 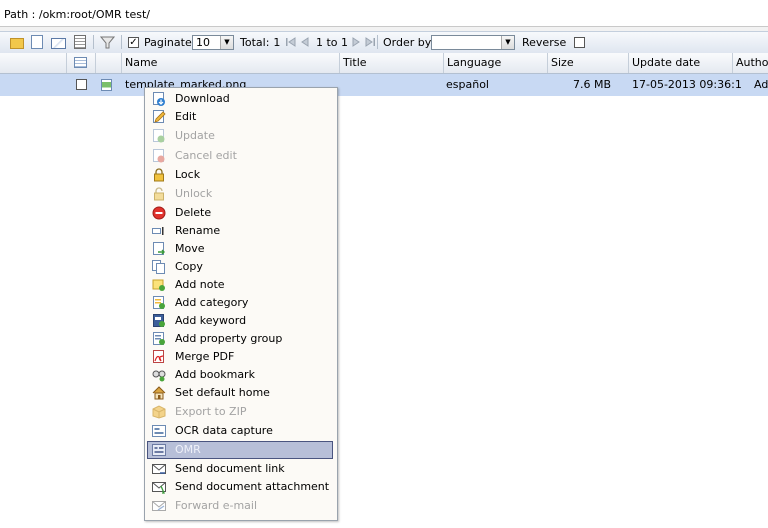 I want to click on menu-item-label: Export to ZIP, so click(x=211, y=411).